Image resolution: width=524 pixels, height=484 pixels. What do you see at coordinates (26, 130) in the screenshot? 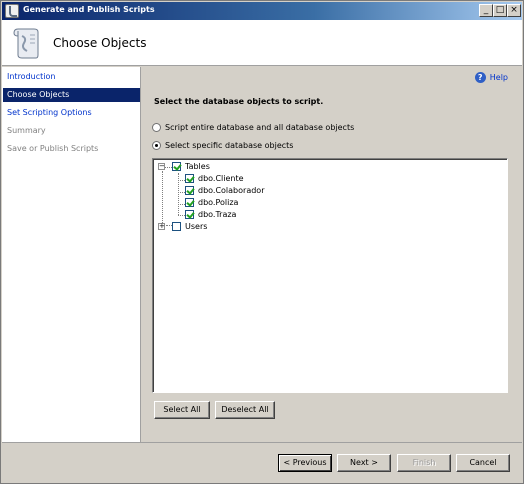
I see `nav-item-summary: Summary` at bounding box center [26, 130].